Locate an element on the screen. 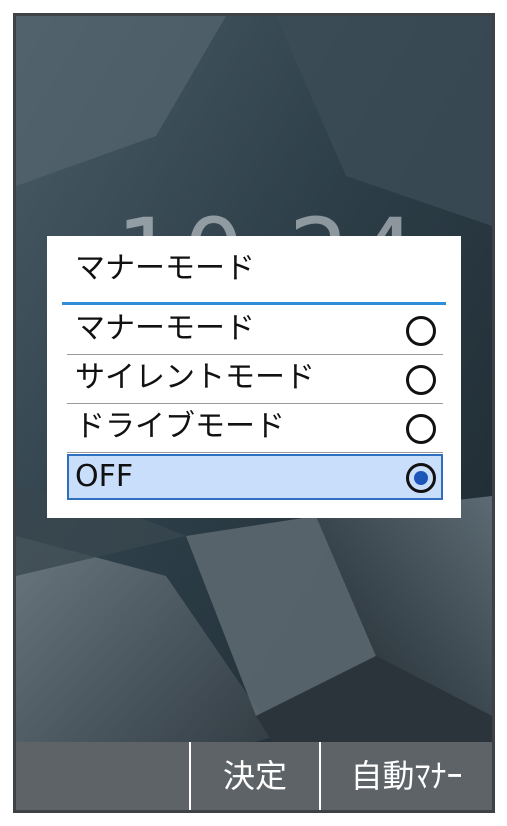 This screenshot has height=826, width=507. option-drive-mode: ドライブモード is located at coordinates (255, 428).